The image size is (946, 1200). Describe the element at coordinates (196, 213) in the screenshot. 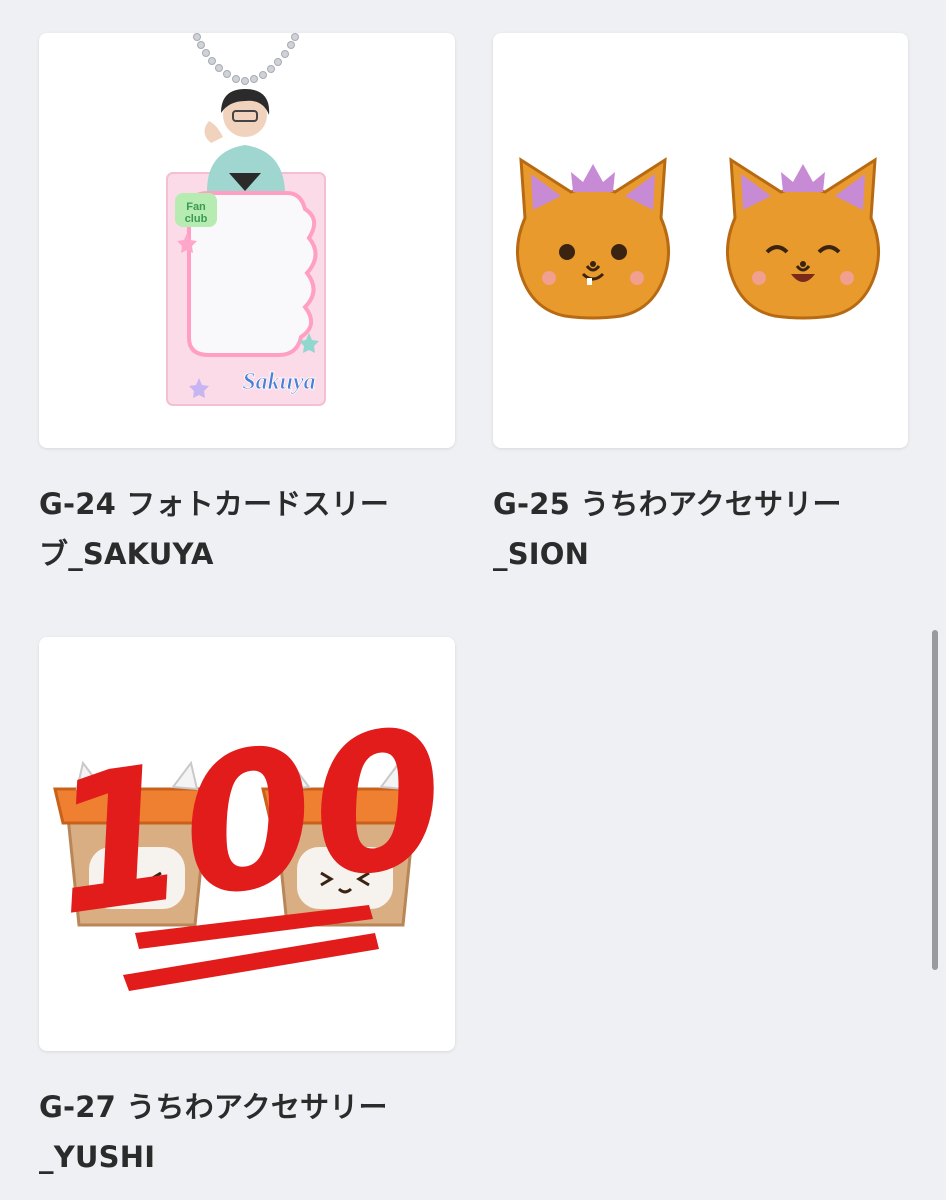

I see `fan-club-badge: Fan club` at that location.